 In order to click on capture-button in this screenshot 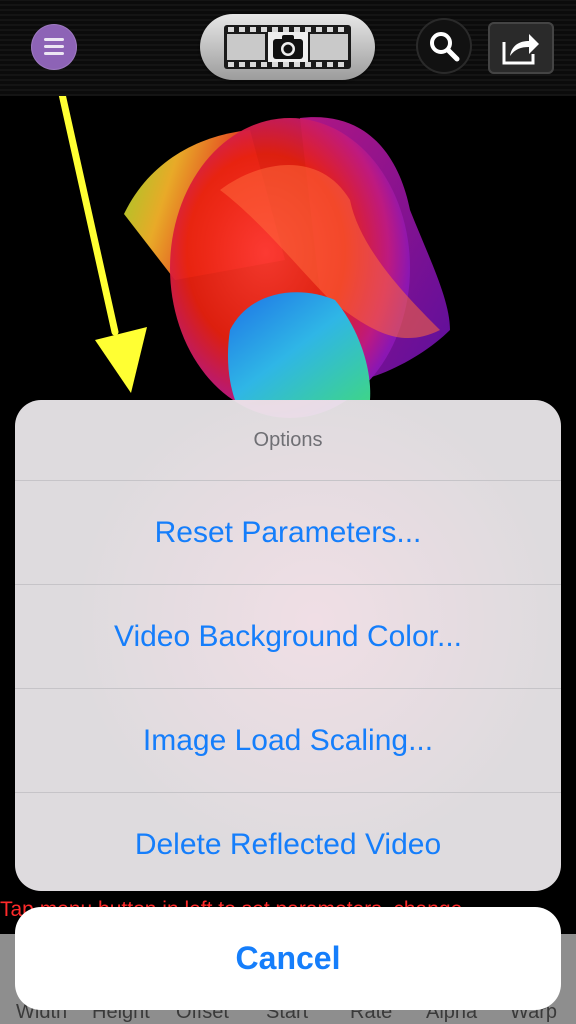, I will do `click(287, 47)`.